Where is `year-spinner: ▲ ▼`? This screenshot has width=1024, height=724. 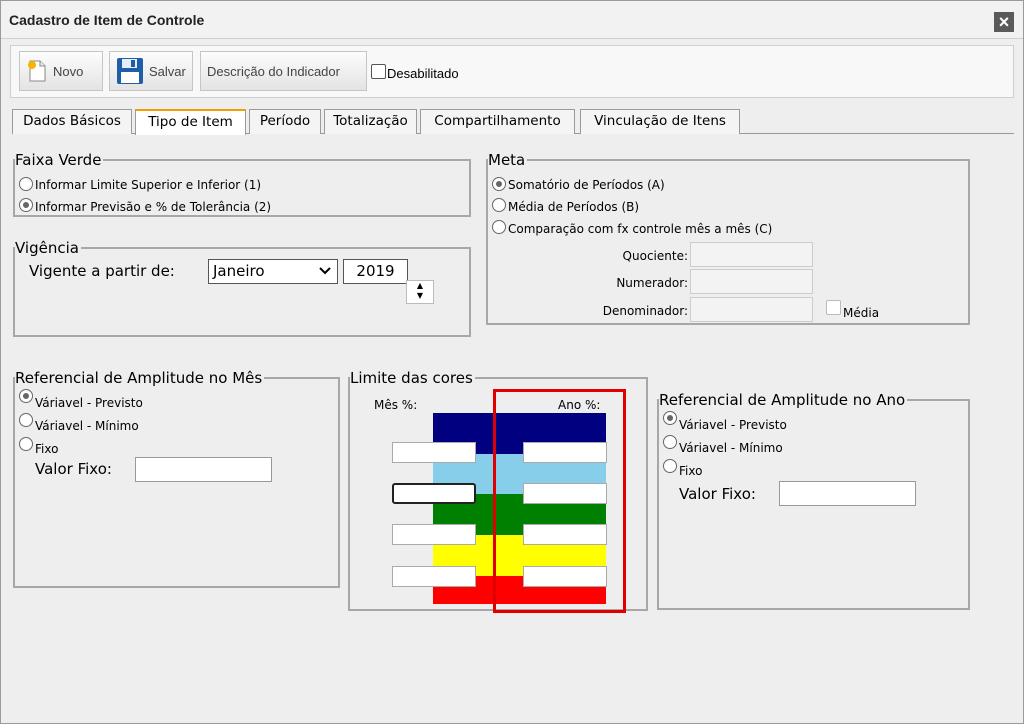 year-spinner: ▲ ▼ is located at coordinates (420, 292).